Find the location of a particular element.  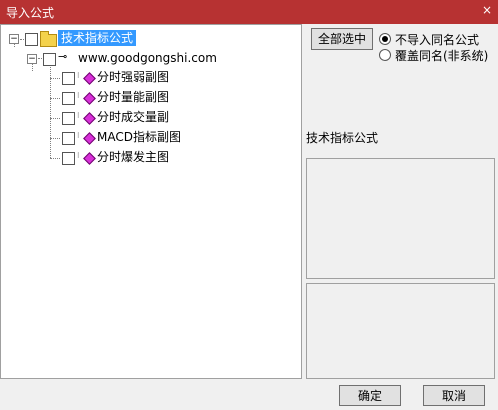

tree-item-label: MACD指标副图 is located at coordinates (139, 137).